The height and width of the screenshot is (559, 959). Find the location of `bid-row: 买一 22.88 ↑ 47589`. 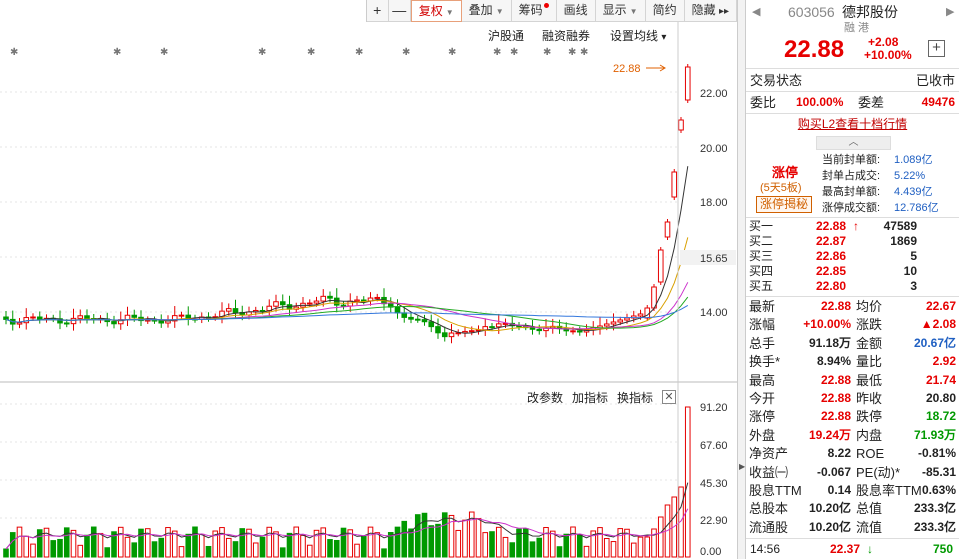

bid-row: 买一 22.88 ↑ 47589 is located at coordinates (852, 226).